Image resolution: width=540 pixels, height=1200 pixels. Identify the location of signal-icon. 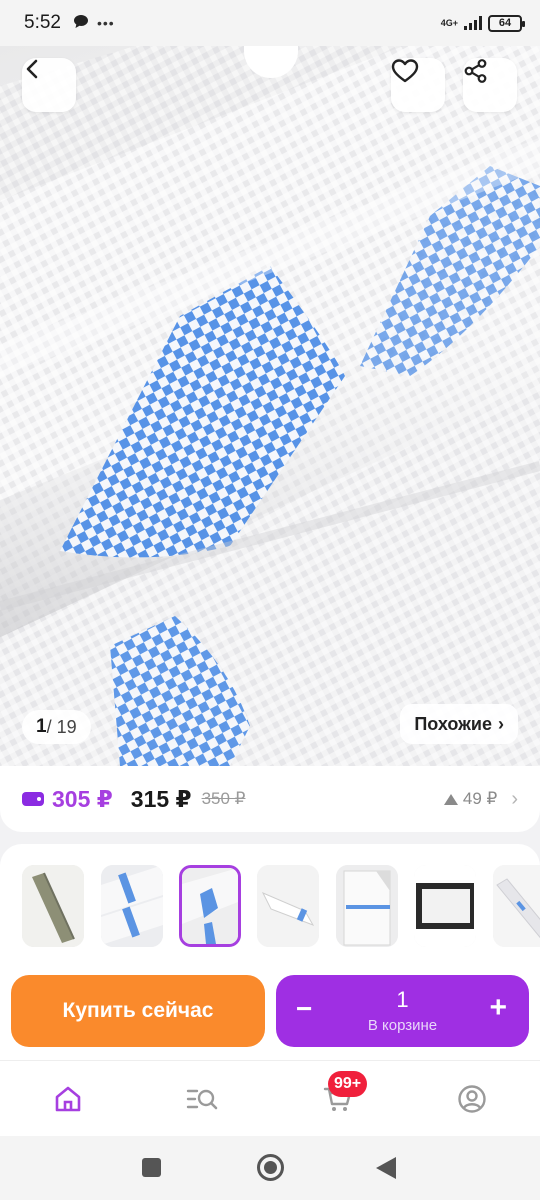
(473, 23).